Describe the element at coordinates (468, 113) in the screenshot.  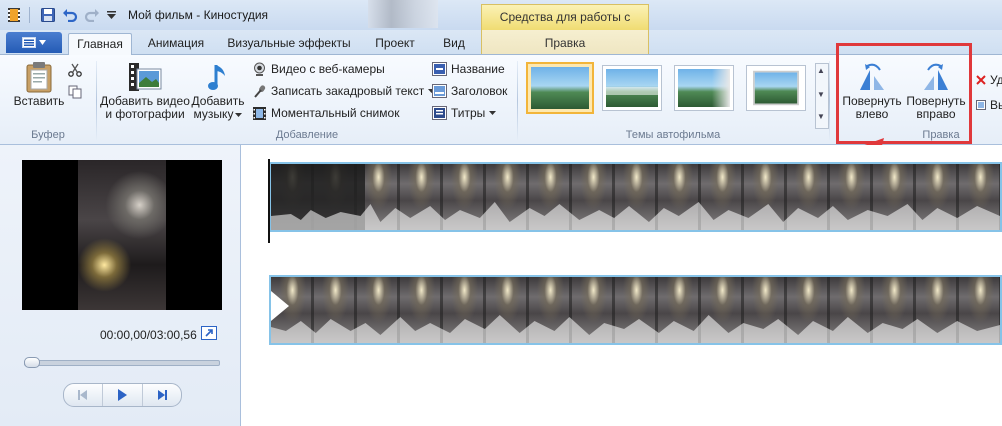
I see `credits-label: Титры` at that location.